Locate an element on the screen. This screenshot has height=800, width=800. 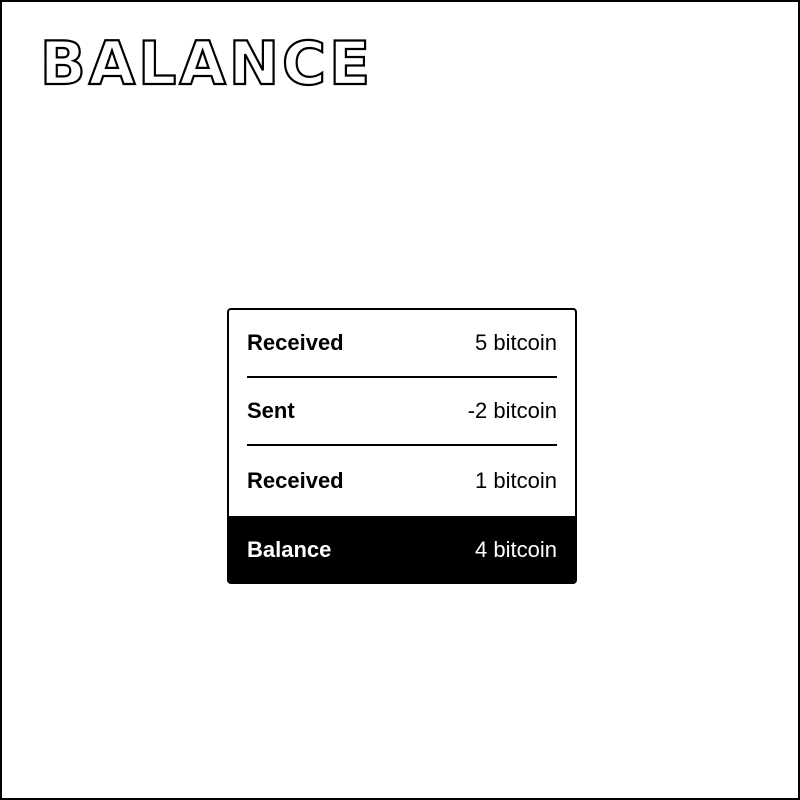
ledger-row-amount: 5 bitcoin is located at coordinates (516, 342).